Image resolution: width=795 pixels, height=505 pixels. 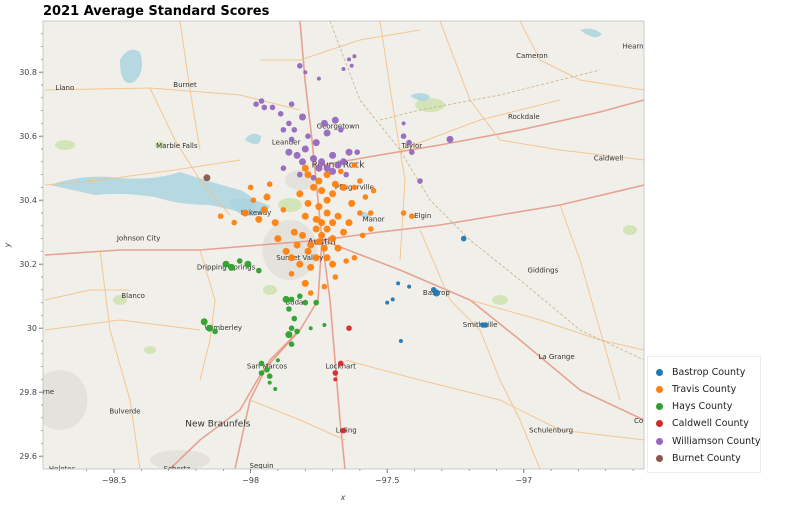 I want to click on y-tick-label: 29.6, so click(x=28, y=456).